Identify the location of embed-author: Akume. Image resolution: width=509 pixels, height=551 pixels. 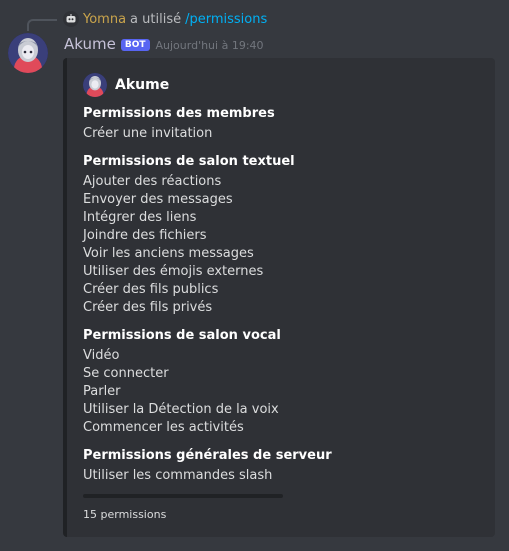
(126, 85).